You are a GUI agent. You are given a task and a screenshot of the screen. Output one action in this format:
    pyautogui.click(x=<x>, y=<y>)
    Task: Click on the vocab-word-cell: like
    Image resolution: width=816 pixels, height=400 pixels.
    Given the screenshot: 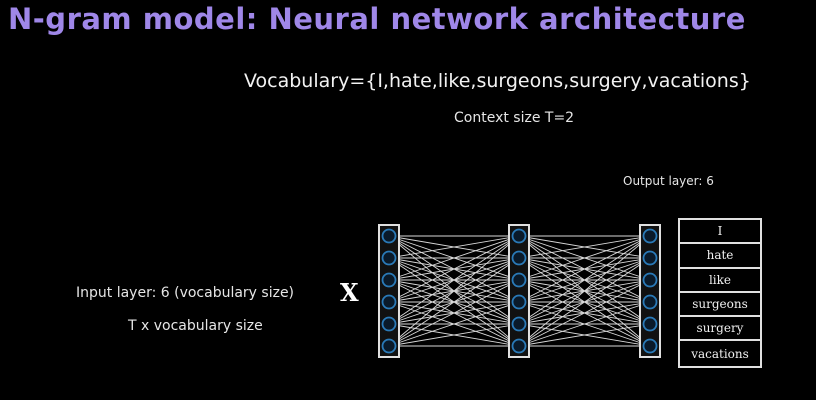 What is the action you would take?
    pyautogui.click(x=720, y=281)
    